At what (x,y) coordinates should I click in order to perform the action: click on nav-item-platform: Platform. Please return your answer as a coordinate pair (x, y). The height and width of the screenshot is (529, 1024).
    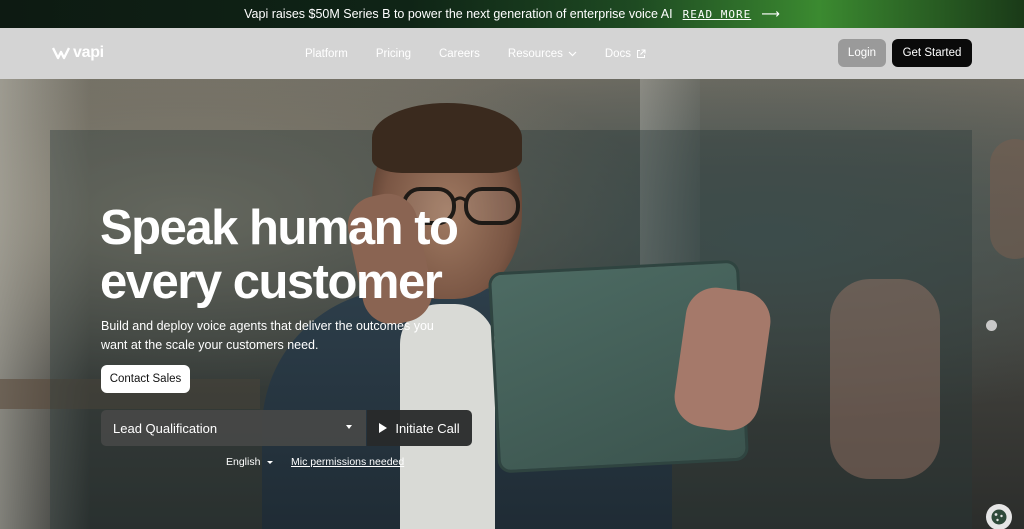
    Looking at the image, I should click on (326, 54).